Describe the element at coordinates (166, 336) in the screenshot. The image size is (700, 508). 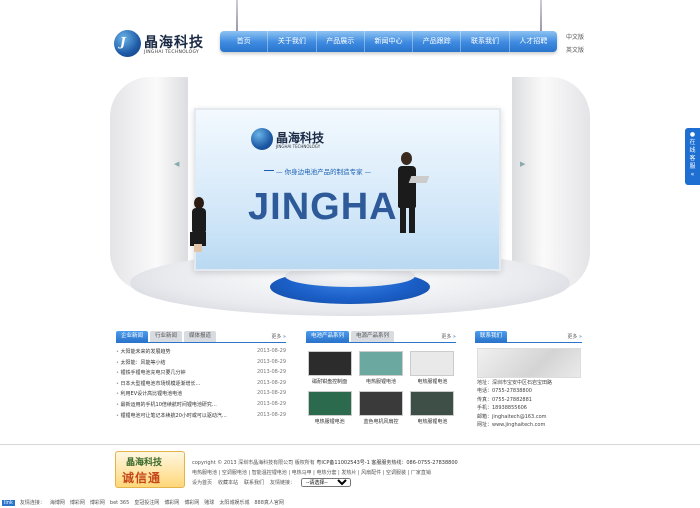
I see `tab-industry-news: 行业新闻` at that location.